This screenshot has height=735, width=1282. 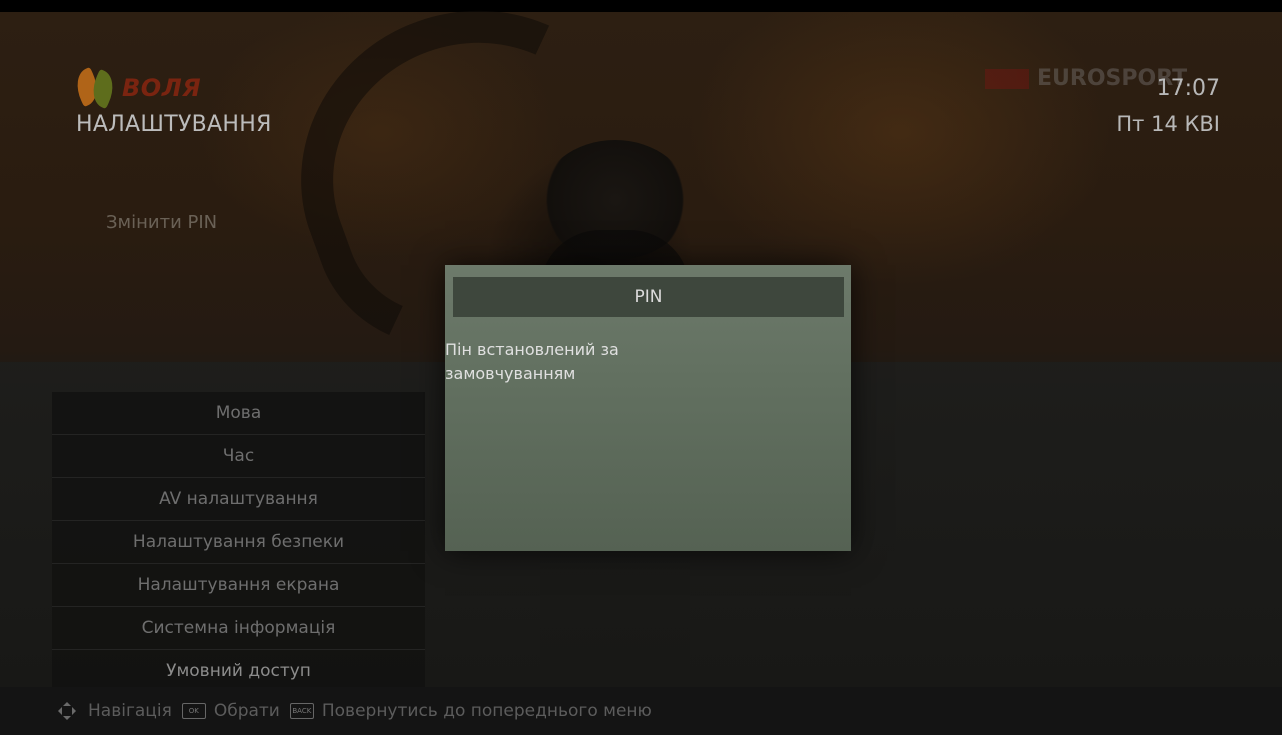 What do you see at coordinates (95, 88) in the screenshot?
I see `leaf-logo-icon` at bounding box center [95, 88].